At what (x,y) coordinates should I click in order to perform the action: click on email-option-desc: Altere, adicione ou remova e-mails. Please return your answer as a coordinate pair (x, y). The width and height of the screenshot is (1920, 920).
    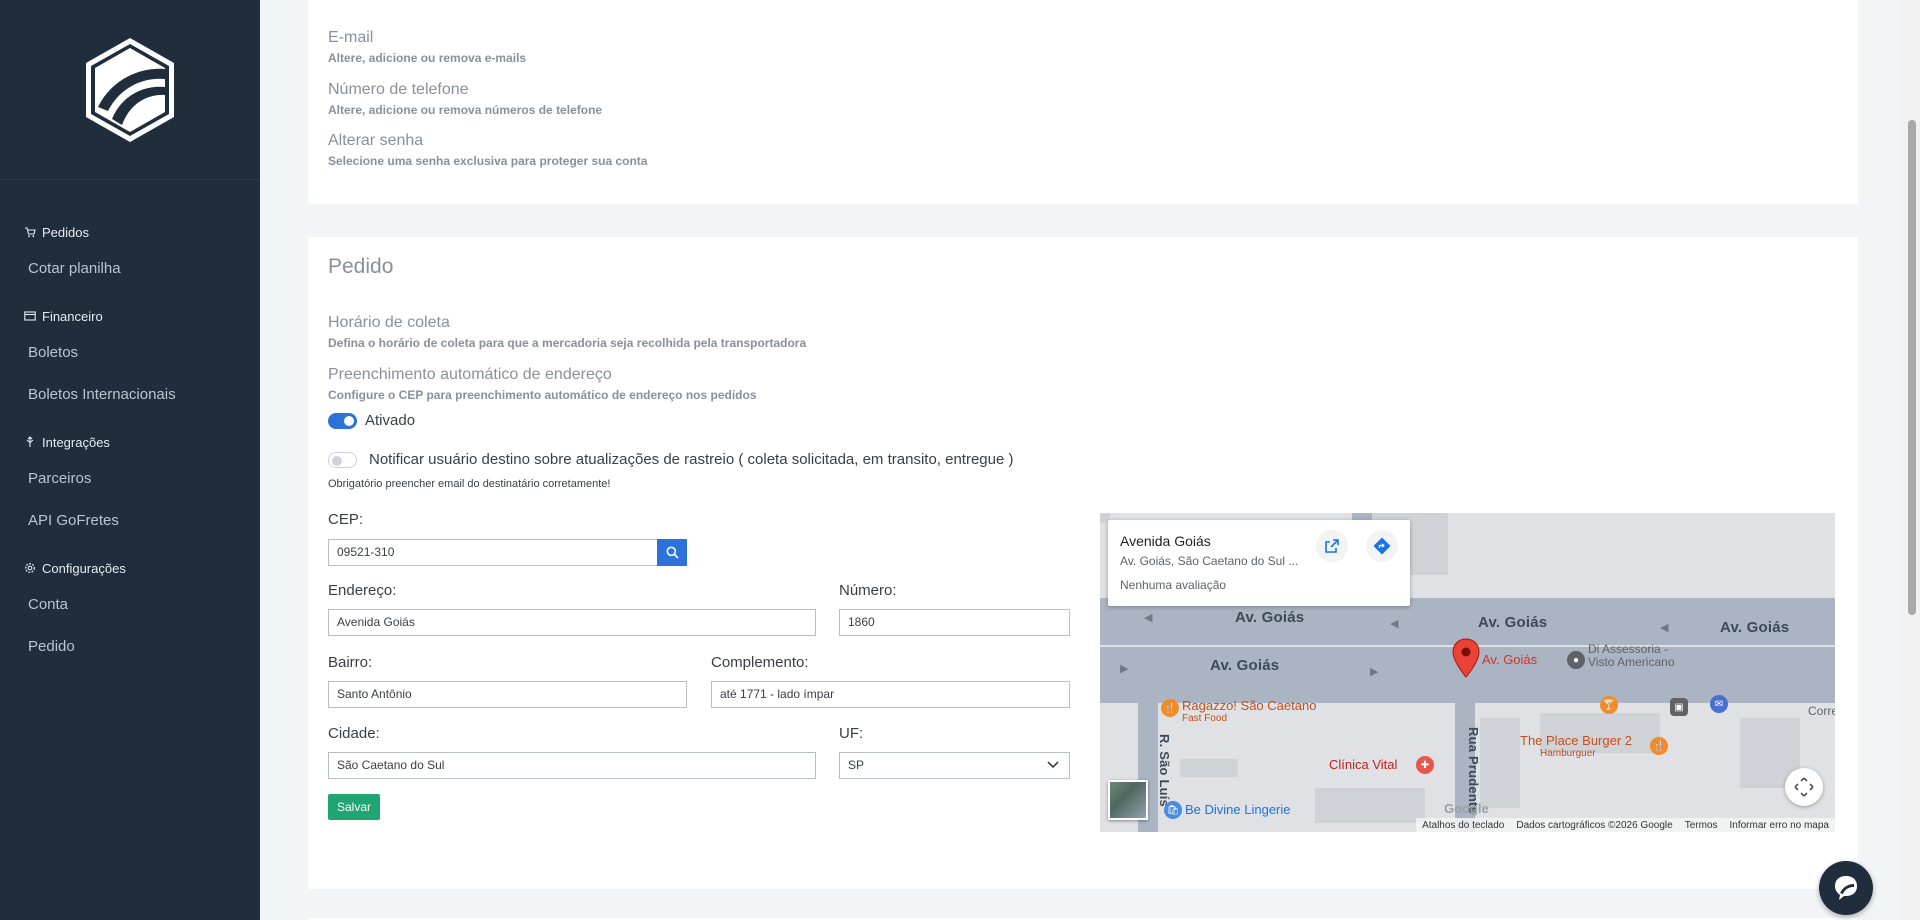
    Looking at the image, I should click on (427, 58).